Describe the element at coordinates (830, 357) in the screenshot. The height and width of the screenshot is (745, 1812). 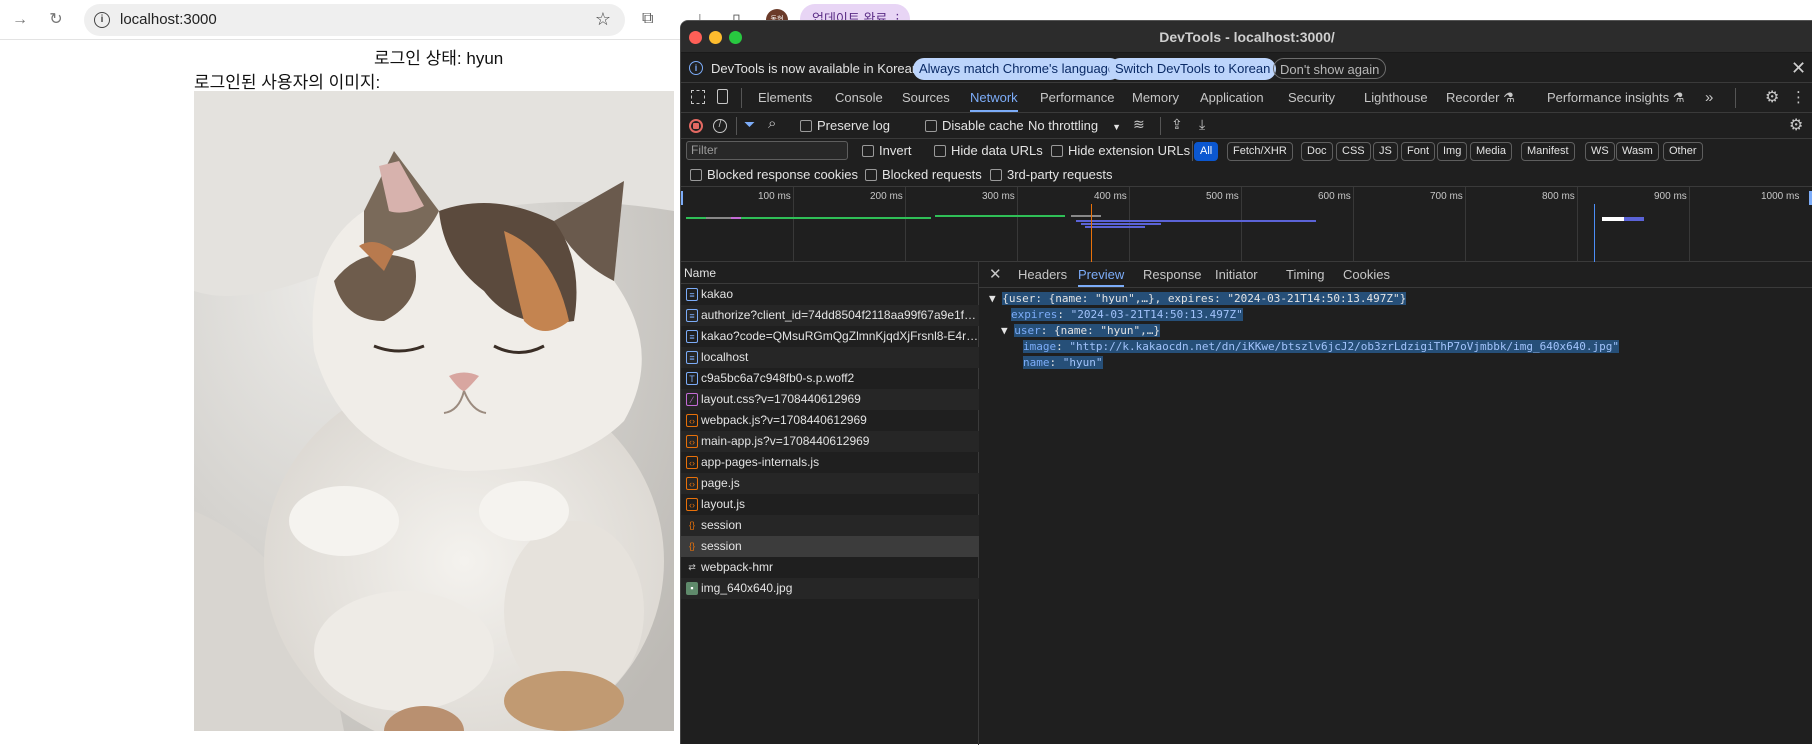
I see `request-row: ≡ localhost` at that location.